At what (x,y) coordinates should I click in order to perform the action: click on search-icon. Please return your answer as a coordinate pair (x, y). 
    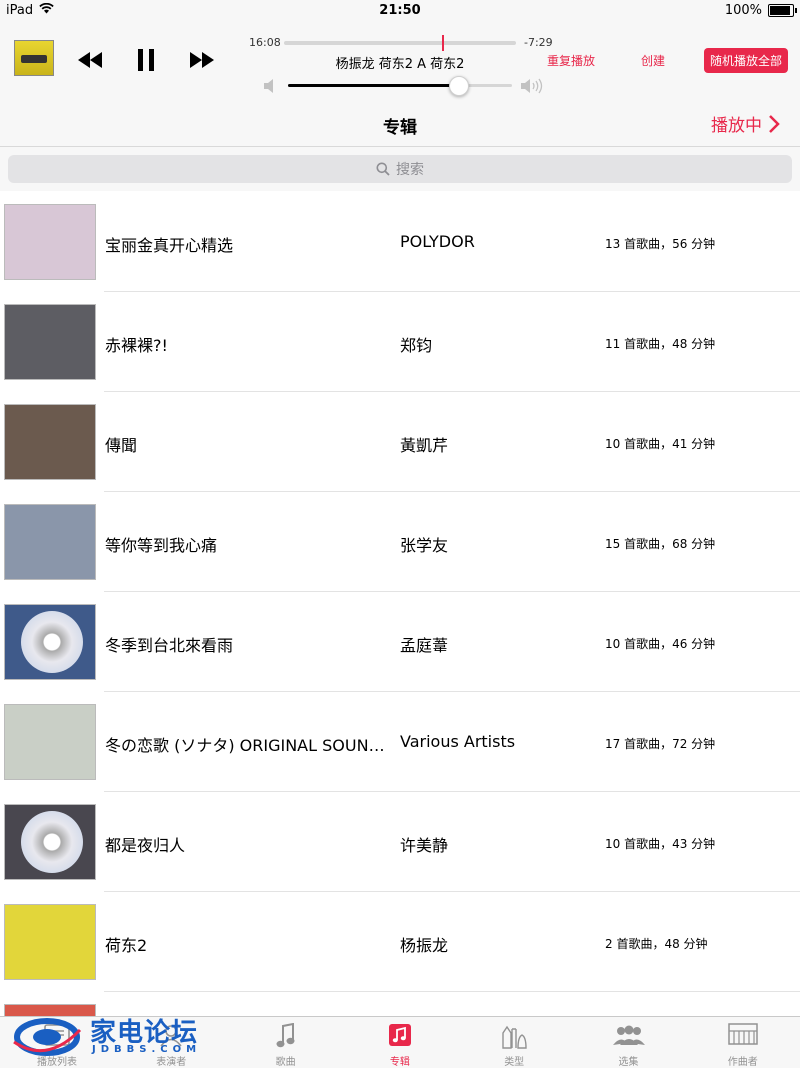
    Looking at the image, I should click on (383, 169).